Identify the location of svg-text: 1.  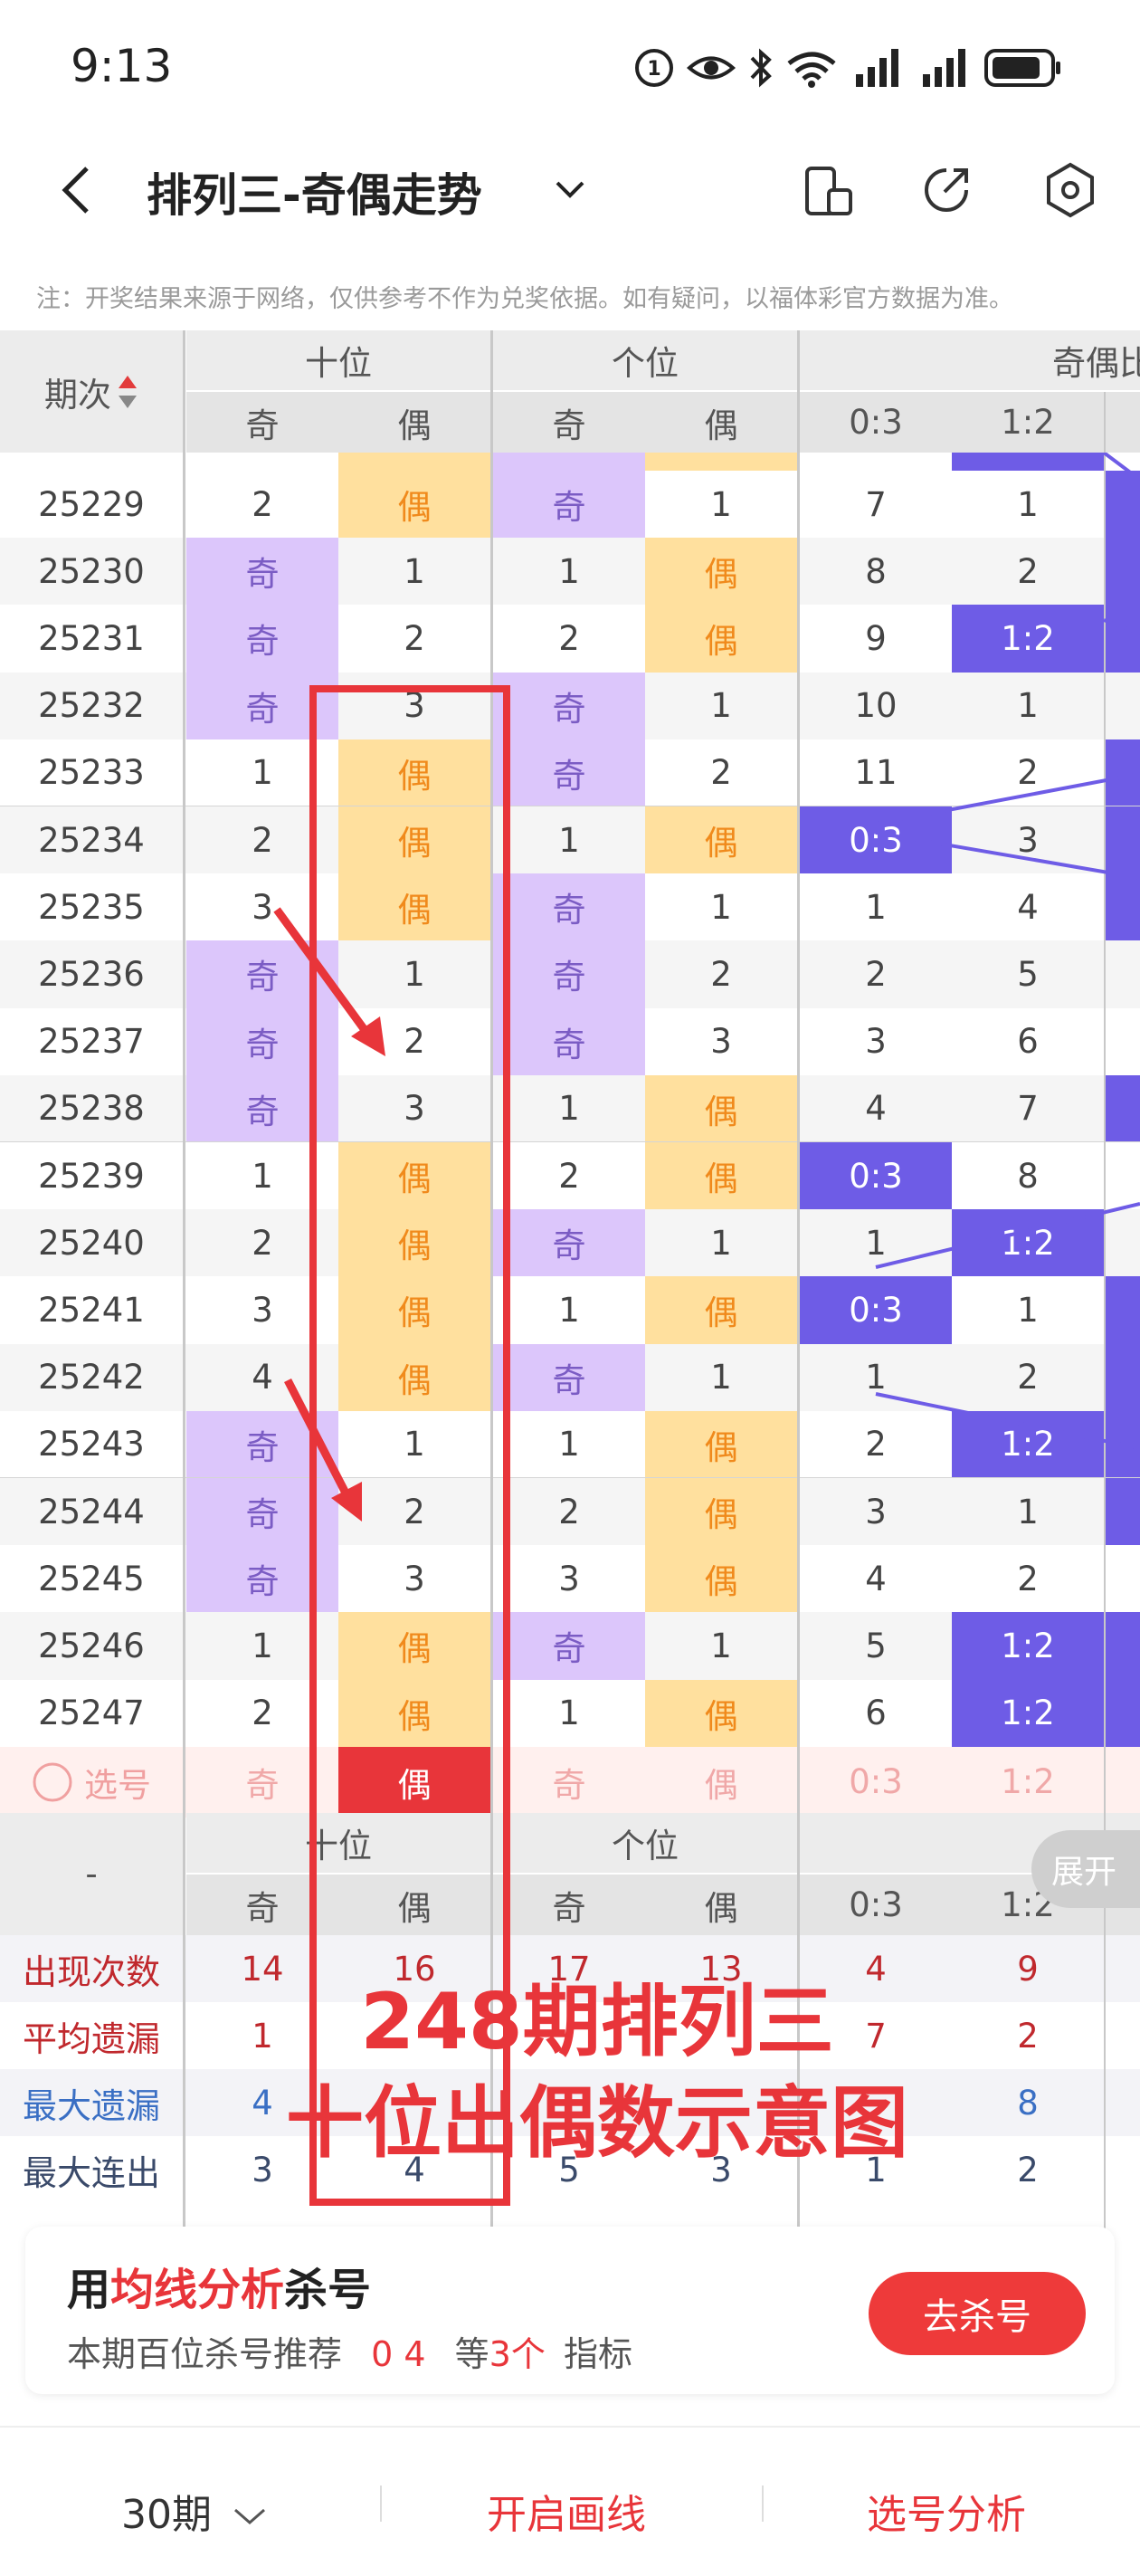
(654, 70).